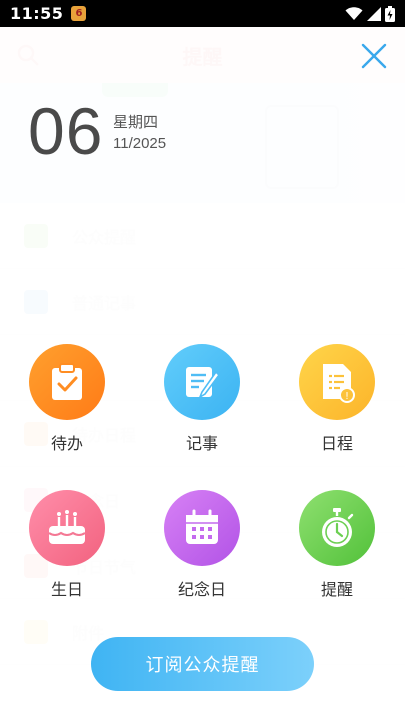  What do you see at coordinates (140, 143) in the screenshot?
I see `date-month-year: 11/2025` at bounding box center [140, 143].